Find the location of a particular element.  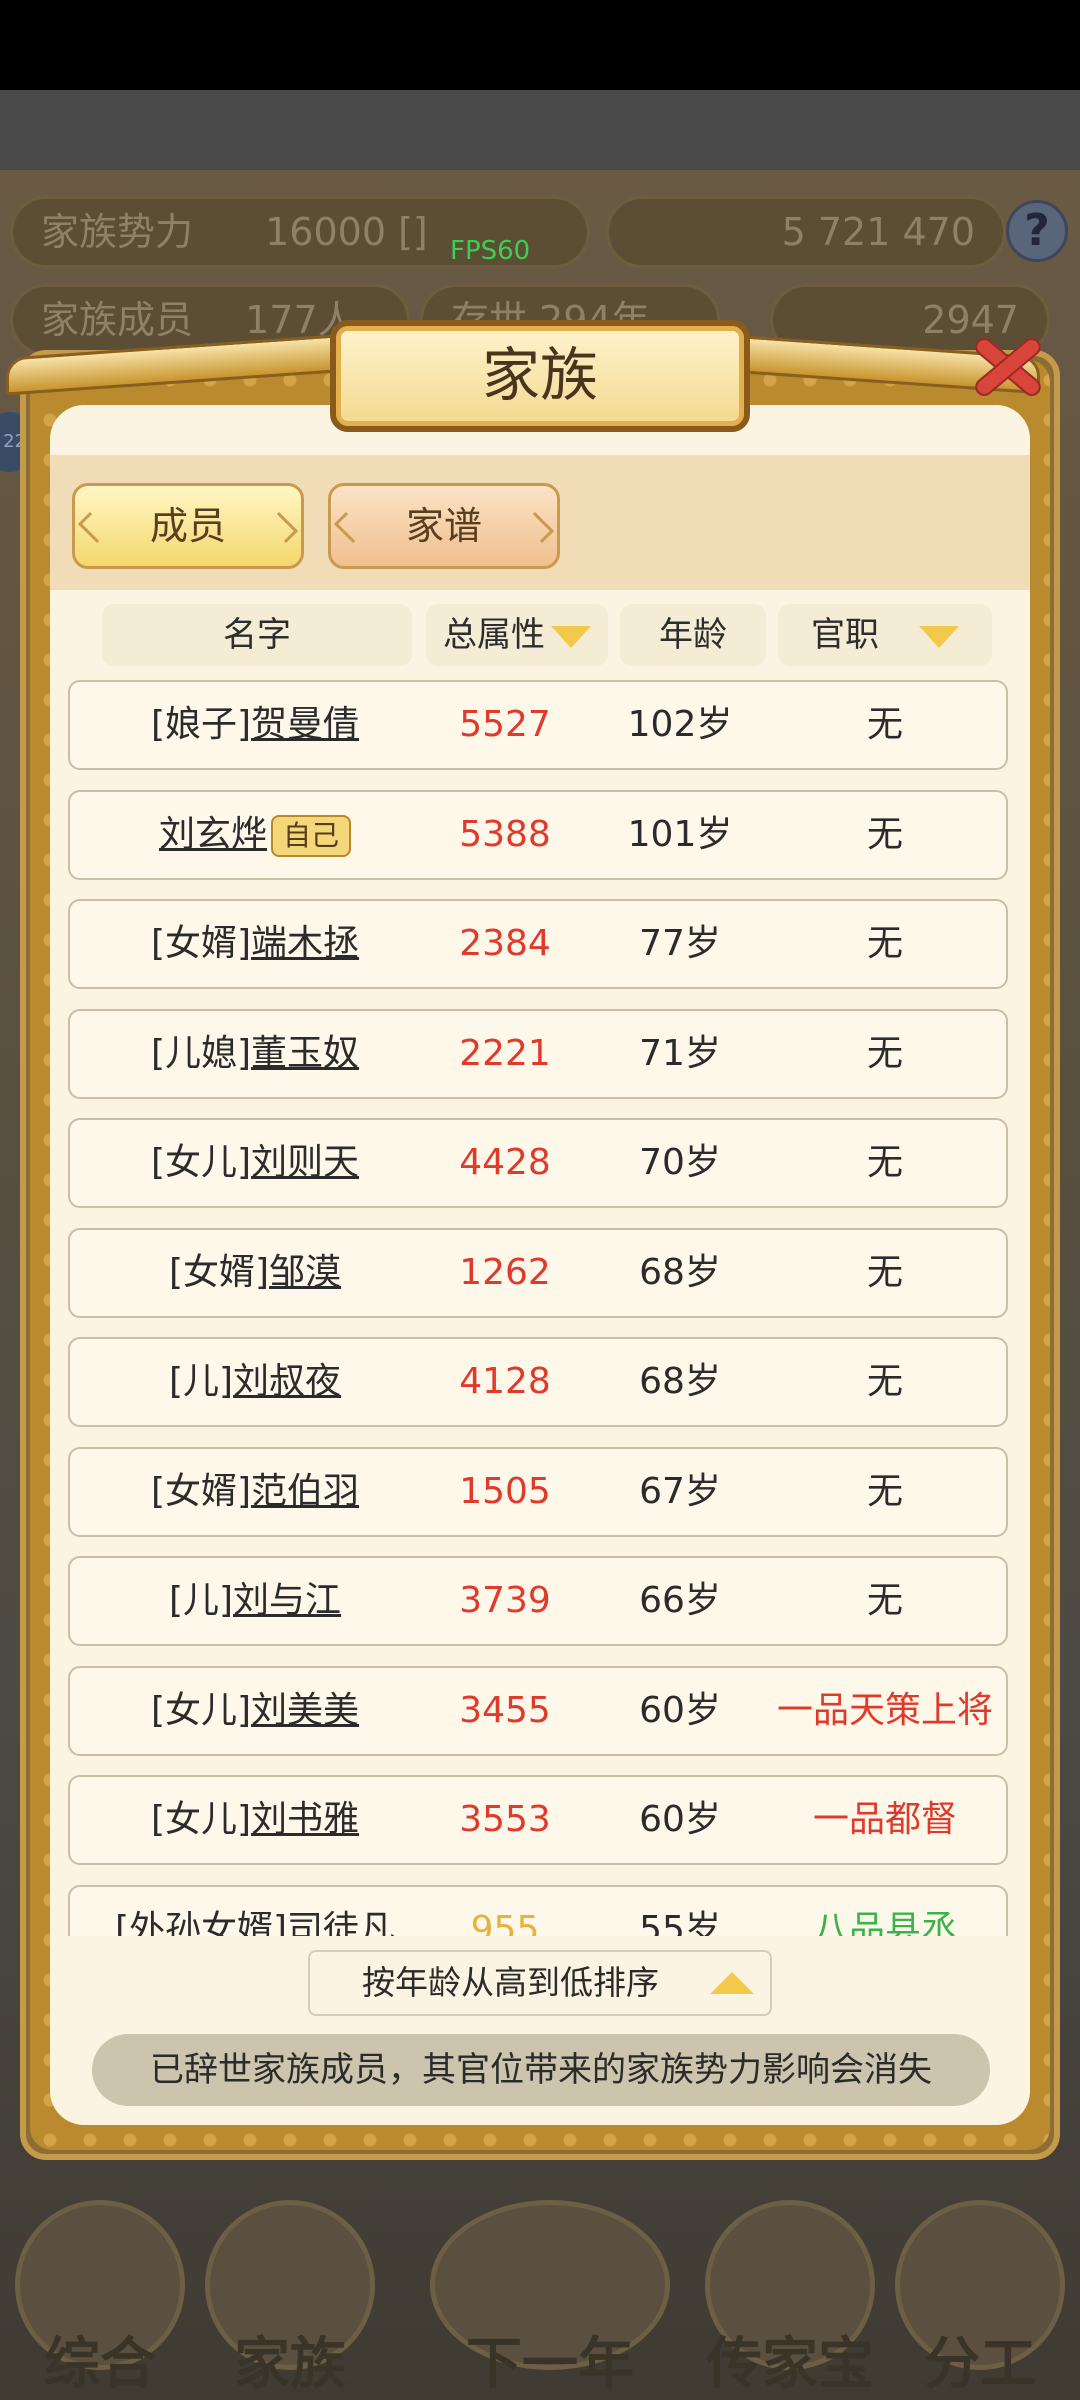

table-row: [女儿]刘书雅 3553 60岁 一品都督 is located at coordinates (538, 1820).